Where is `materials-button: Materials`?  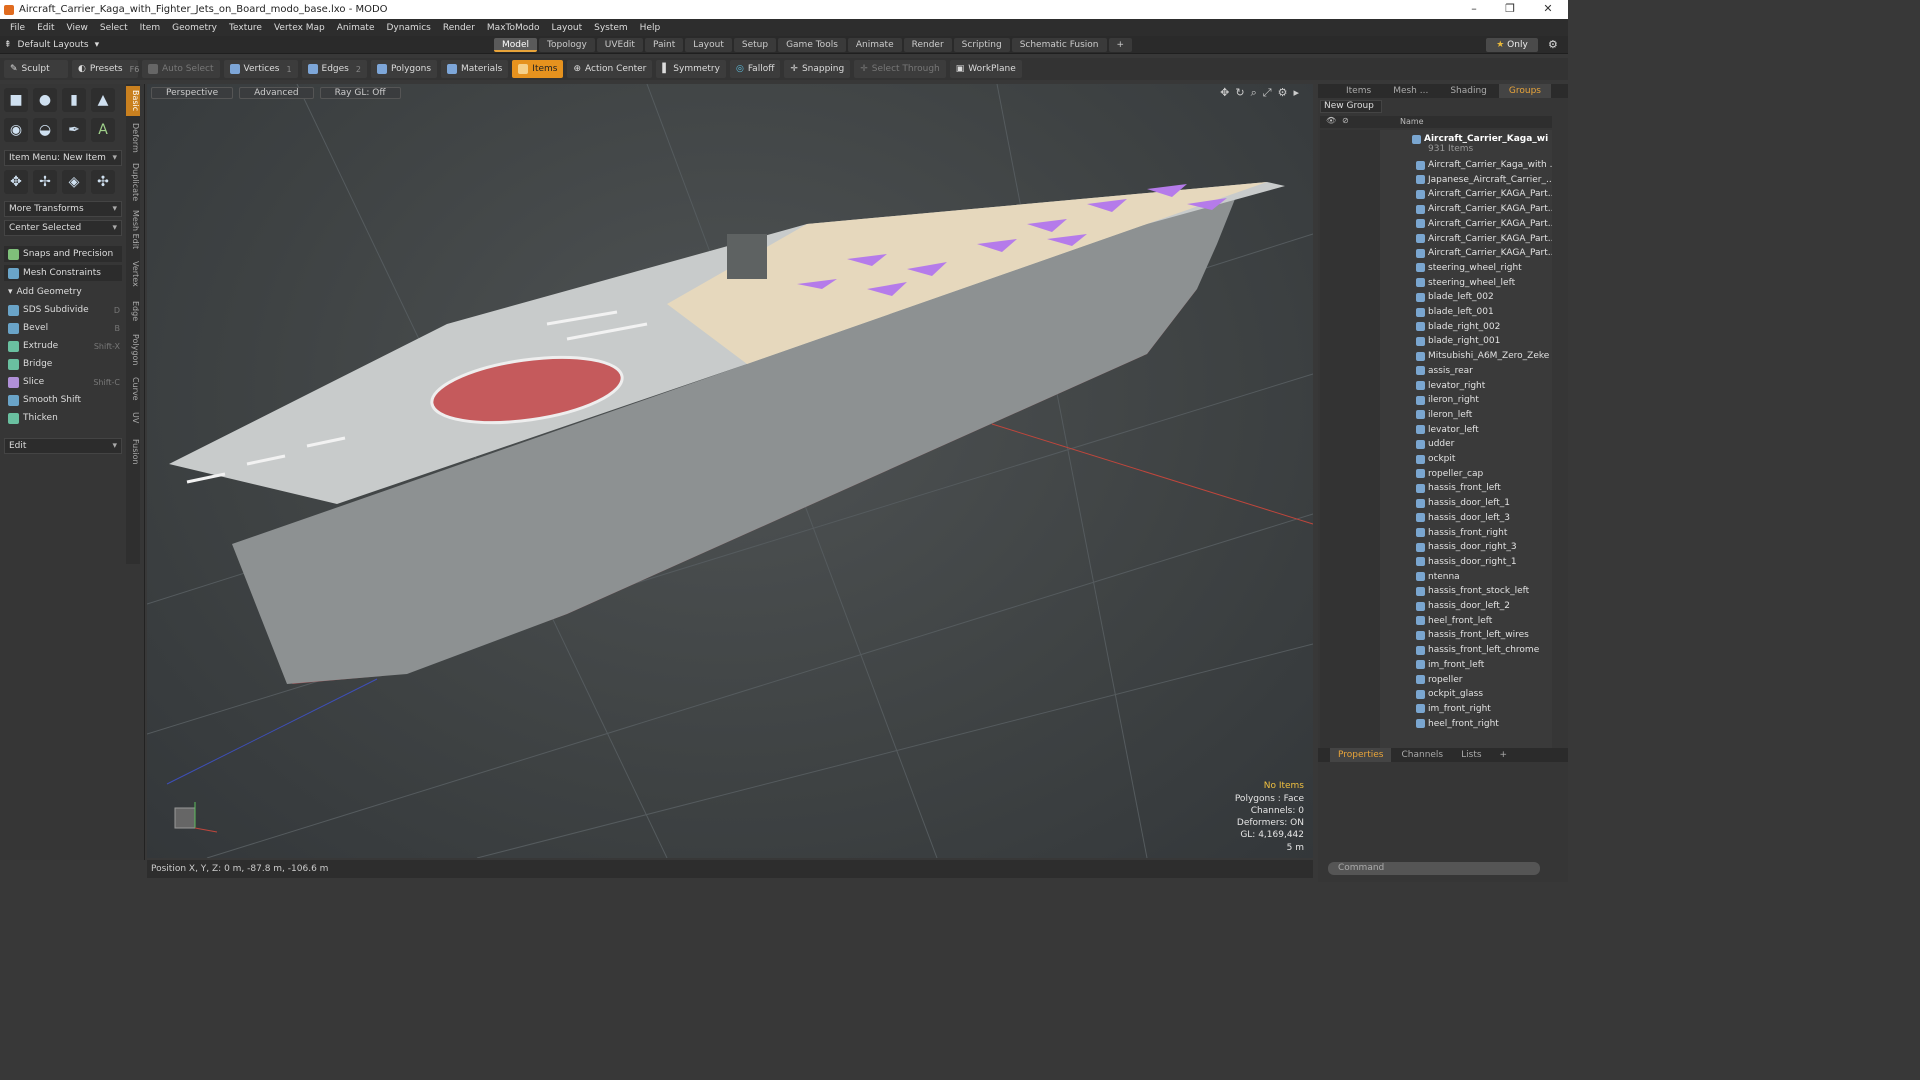
materials-button: Materials is located at coordinates (475, 69).